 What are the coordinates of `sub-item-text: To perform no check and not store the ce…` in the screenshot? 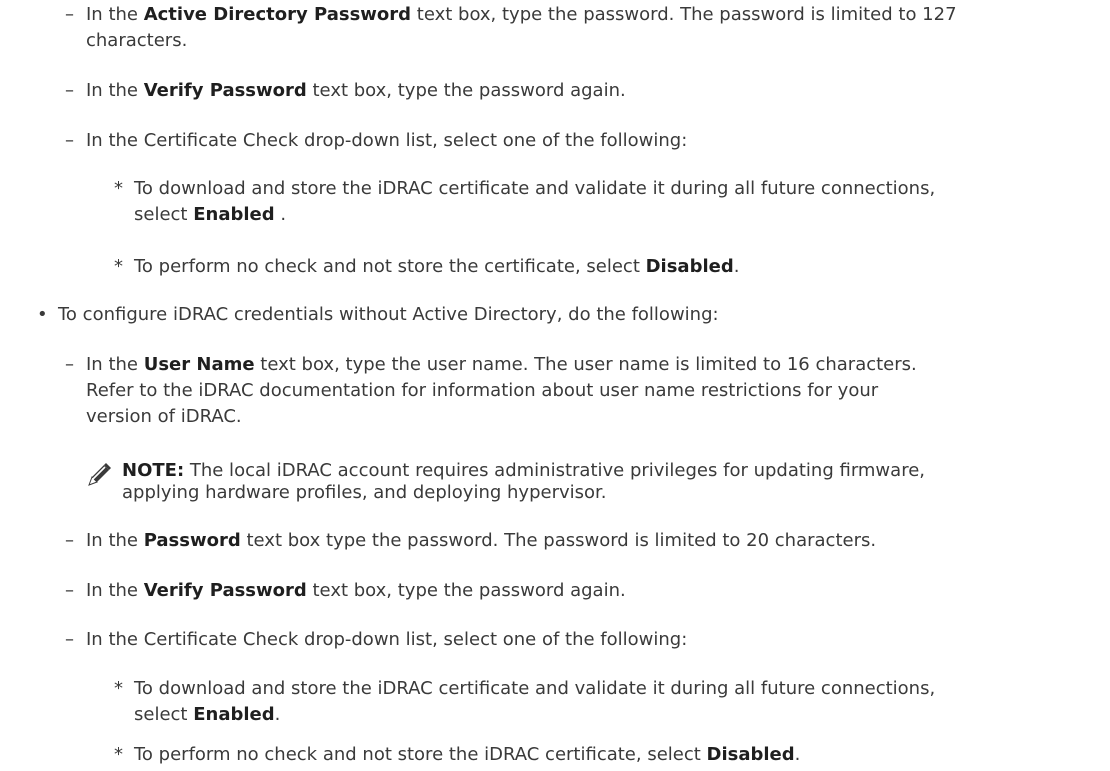 It's located at (437, 266).